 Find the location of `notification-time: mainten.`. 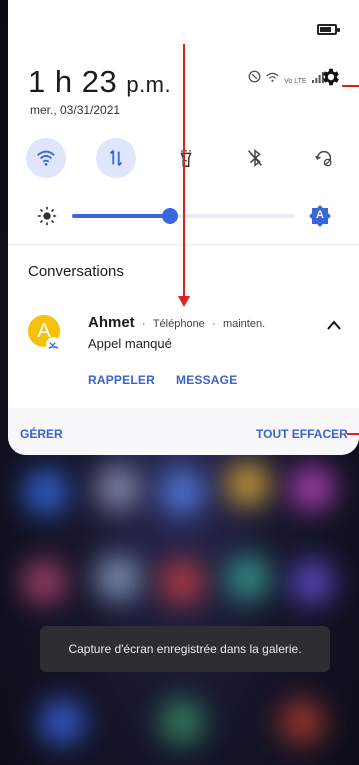

notification-time: mainten. is located at coordinates (244, 324).